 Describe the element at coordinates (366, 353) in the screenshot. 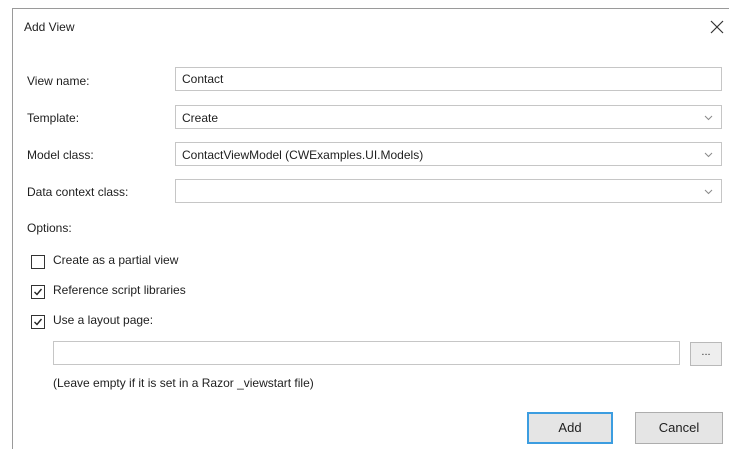

I see `layout-page-input` at that location.